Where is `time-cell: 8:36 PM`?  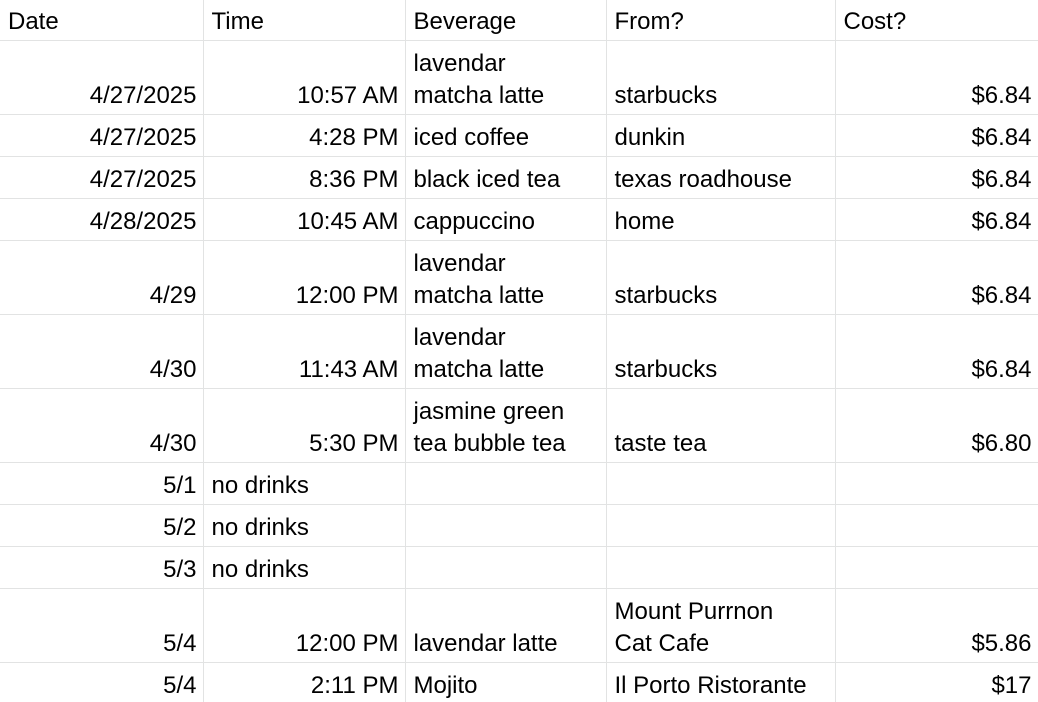 time-cell: 8:36 PM is located at coordinates (304, 177).